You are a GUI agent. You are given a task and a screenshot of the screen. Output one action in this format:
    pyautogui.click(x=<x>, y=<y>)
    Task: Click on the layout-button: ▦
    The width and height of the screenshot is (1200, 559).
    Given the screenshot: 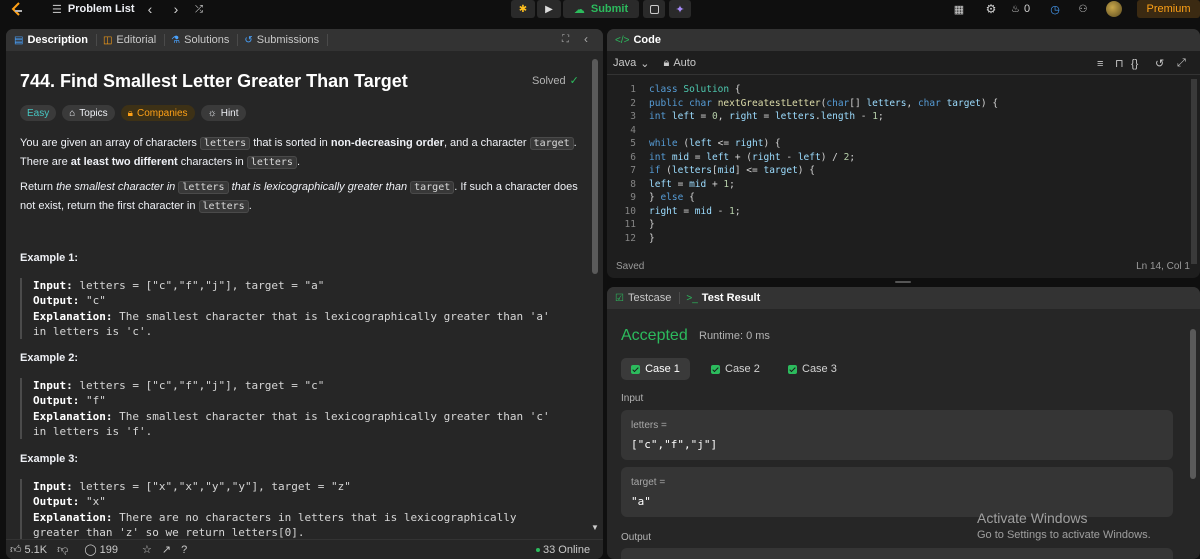 What is the action you would take?
    pyautogui.click(x=959, y=9)
    